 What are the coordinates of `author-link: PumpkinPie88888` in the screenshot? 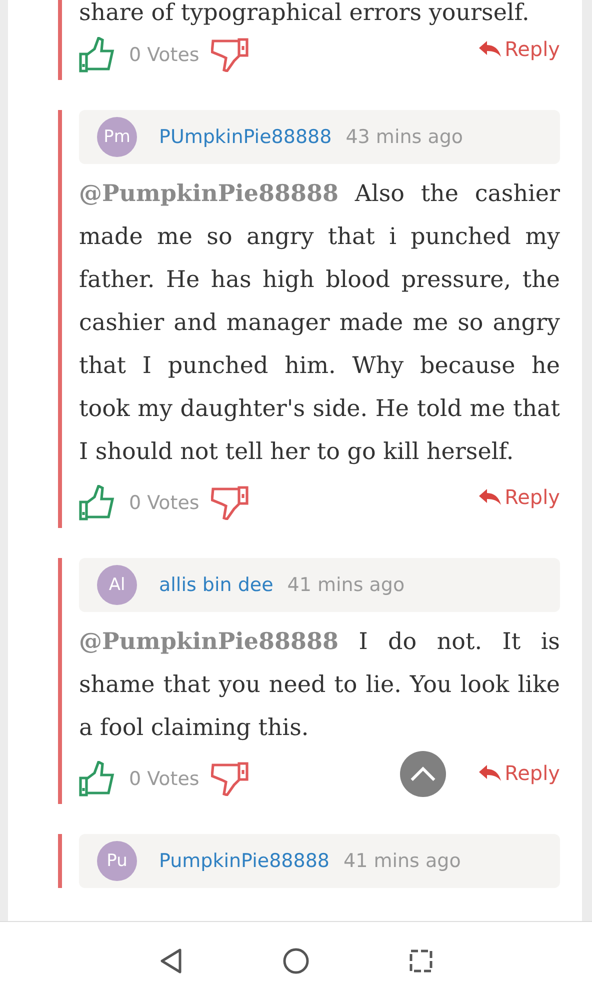 It's located at (244, 861).